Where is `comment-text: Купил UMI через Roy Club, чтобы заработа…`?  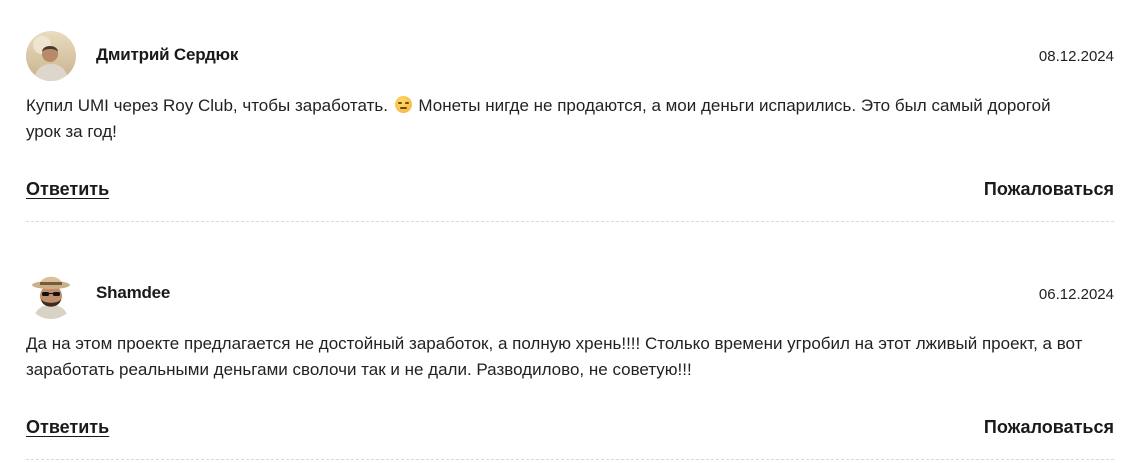
comment-text: Купил UMI через Roy Club, чтобы заработа… is located at coordinates (556, 119).